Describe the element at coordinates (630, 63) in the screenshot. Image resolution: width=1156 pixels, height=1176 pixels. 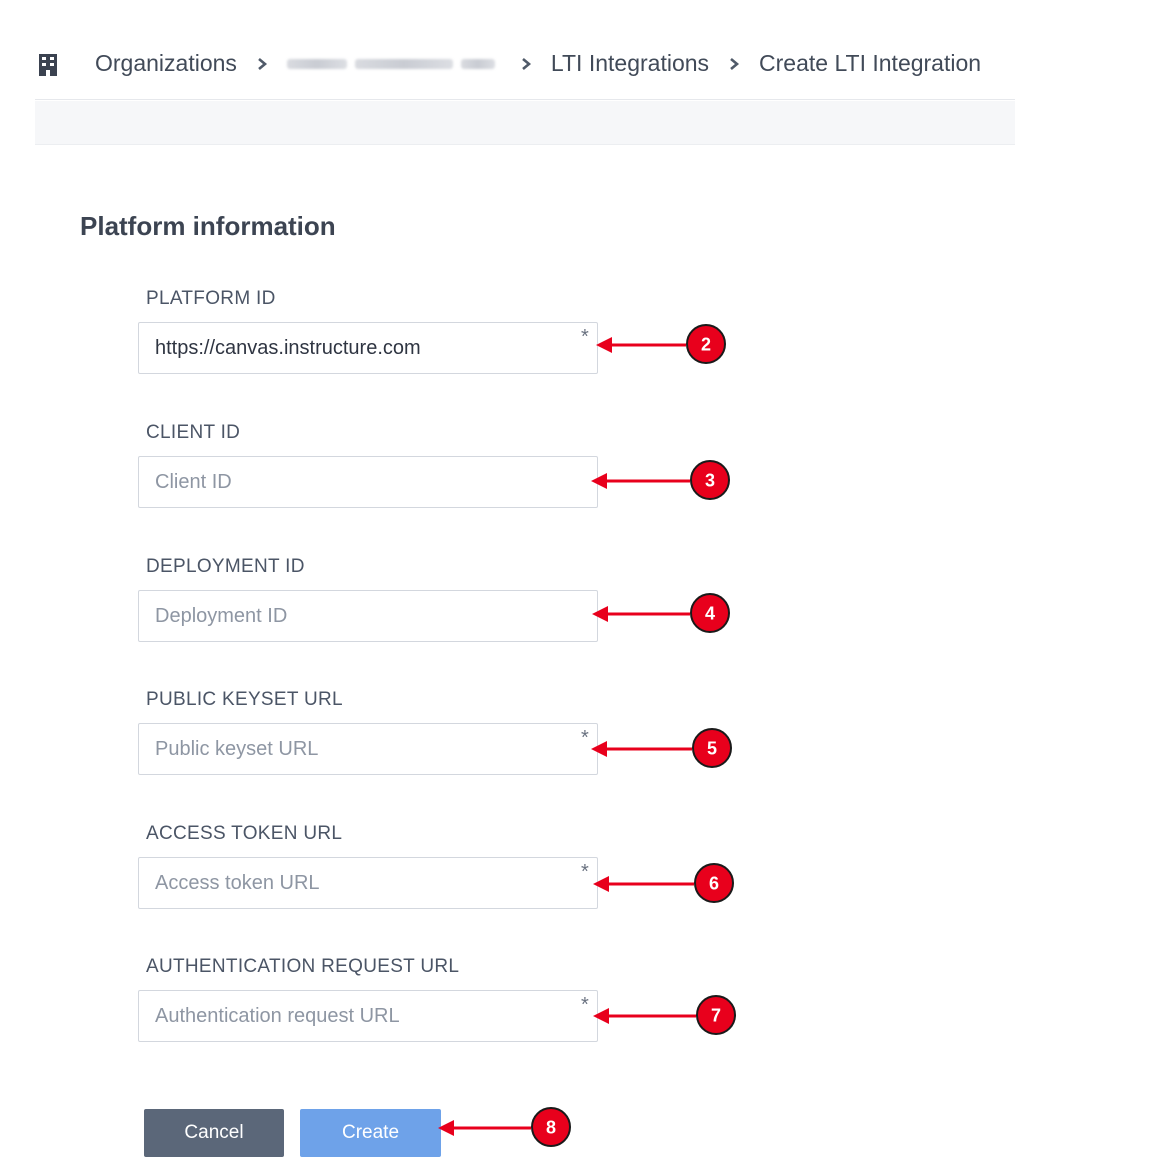
I see `breadcrumb-lti-integrations: LTI Integrations` at that location.